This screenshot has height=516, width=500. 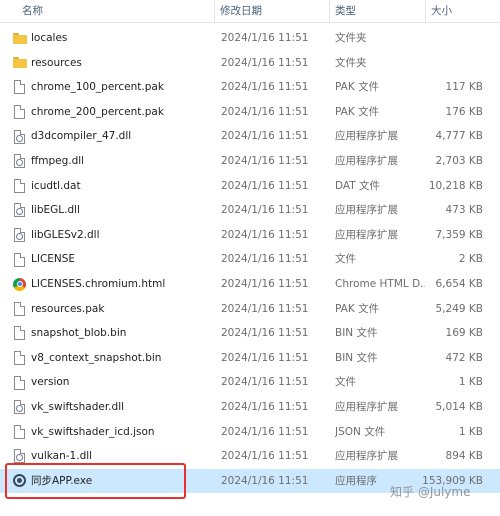 What do you see at coordinates (32, 11) in the screenshot?
I see `column-header-name: 名称` at bounding box center [32, 11].